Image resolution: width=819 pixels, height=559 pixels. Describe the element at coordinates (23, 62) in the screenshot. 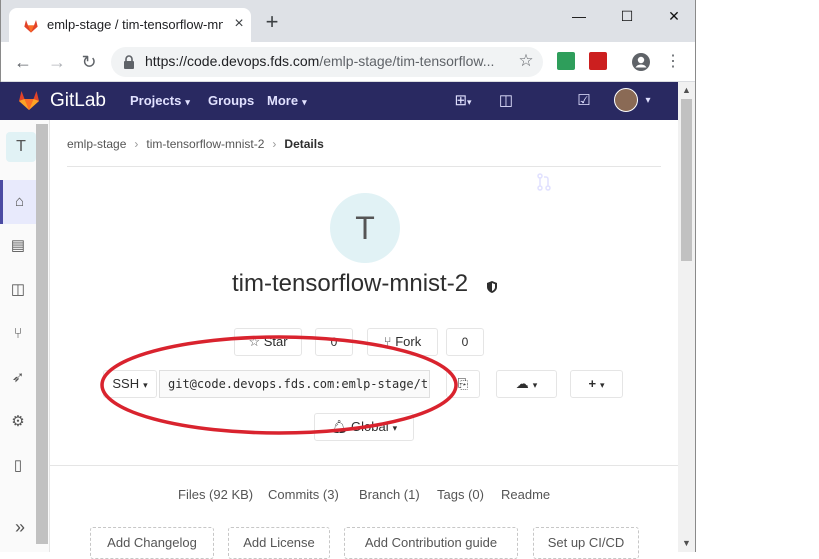

I see `back-arrow-icon: ←` at that location.